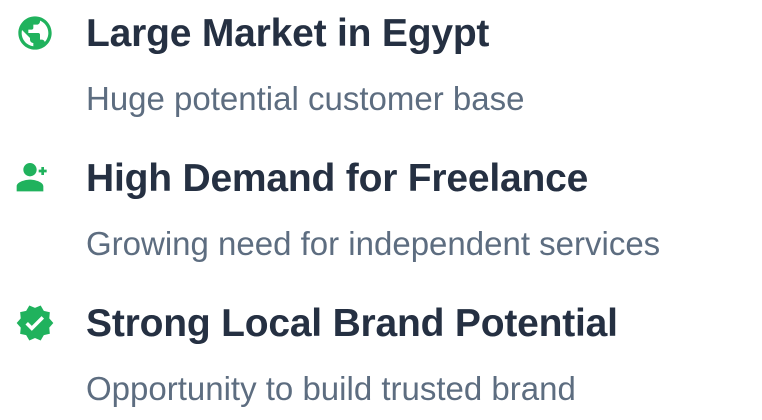  What do you see at coordinates (305, 98) in the screenshot?
I see `feature-description: Huge potential customer base` at bounding box center [305, 98].